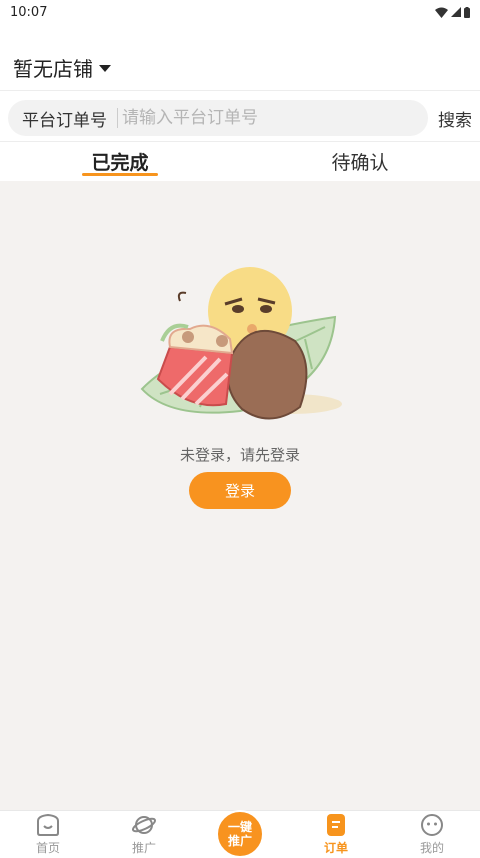  I want to click on search-button: 搜索, so click(455, 118).